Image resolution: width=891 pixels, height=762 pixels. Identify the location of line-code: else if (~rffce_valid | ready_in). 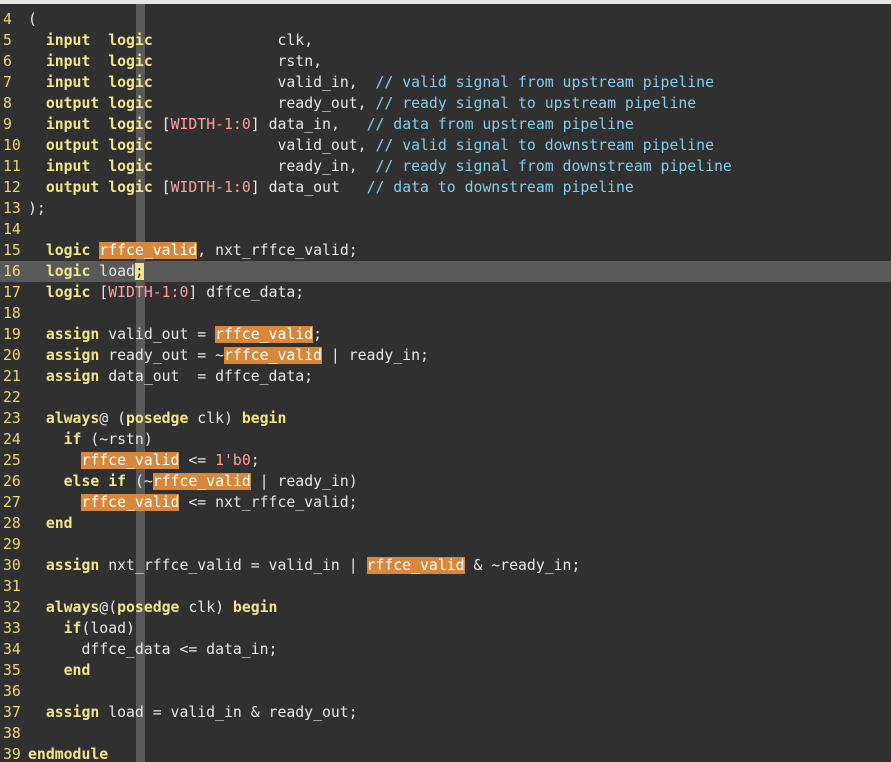
(193, 481).